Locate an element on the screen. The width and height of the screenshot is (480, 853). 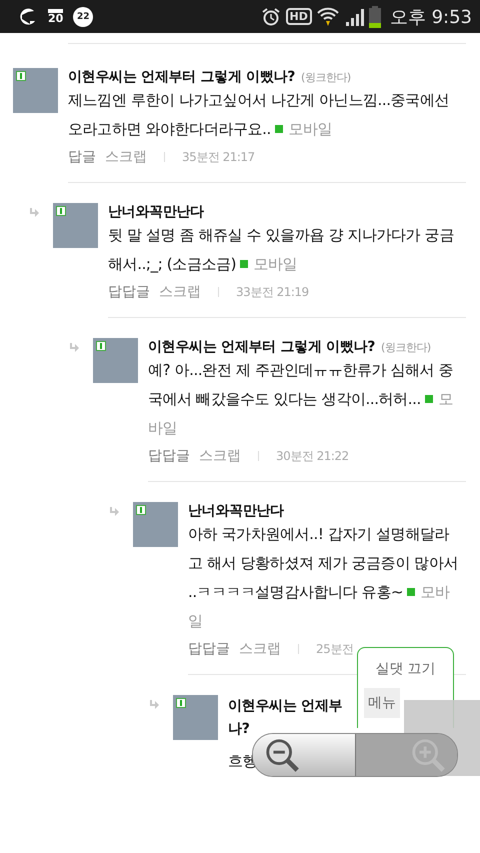
notification-count: 20 is located at coordinates (56, 16).